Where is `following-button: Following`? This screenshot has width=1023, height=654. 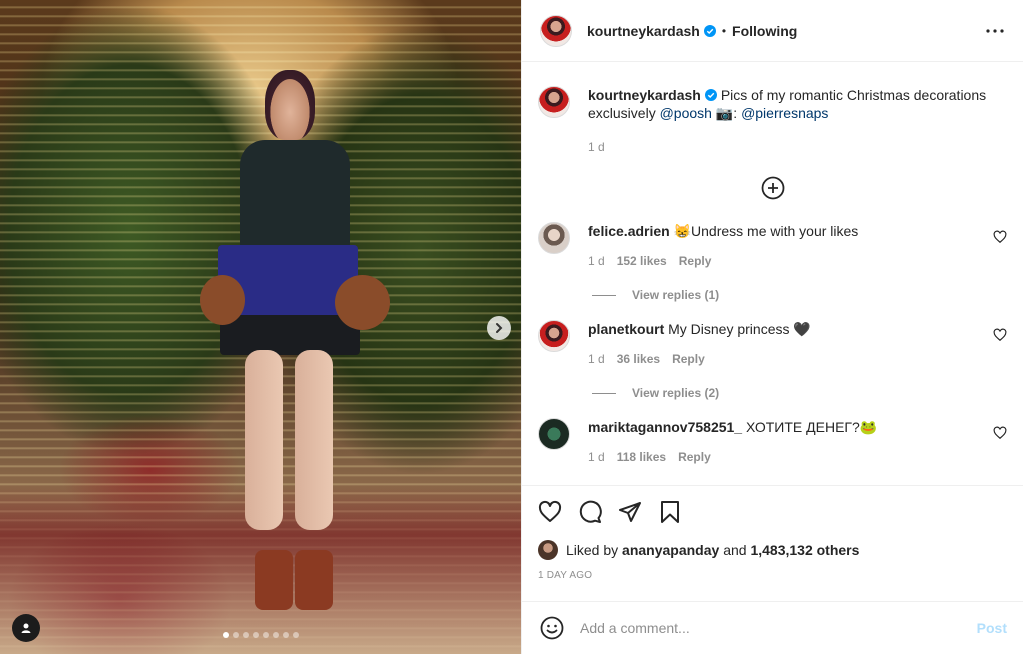 following-button: Following is located at coordinates (764, 31).